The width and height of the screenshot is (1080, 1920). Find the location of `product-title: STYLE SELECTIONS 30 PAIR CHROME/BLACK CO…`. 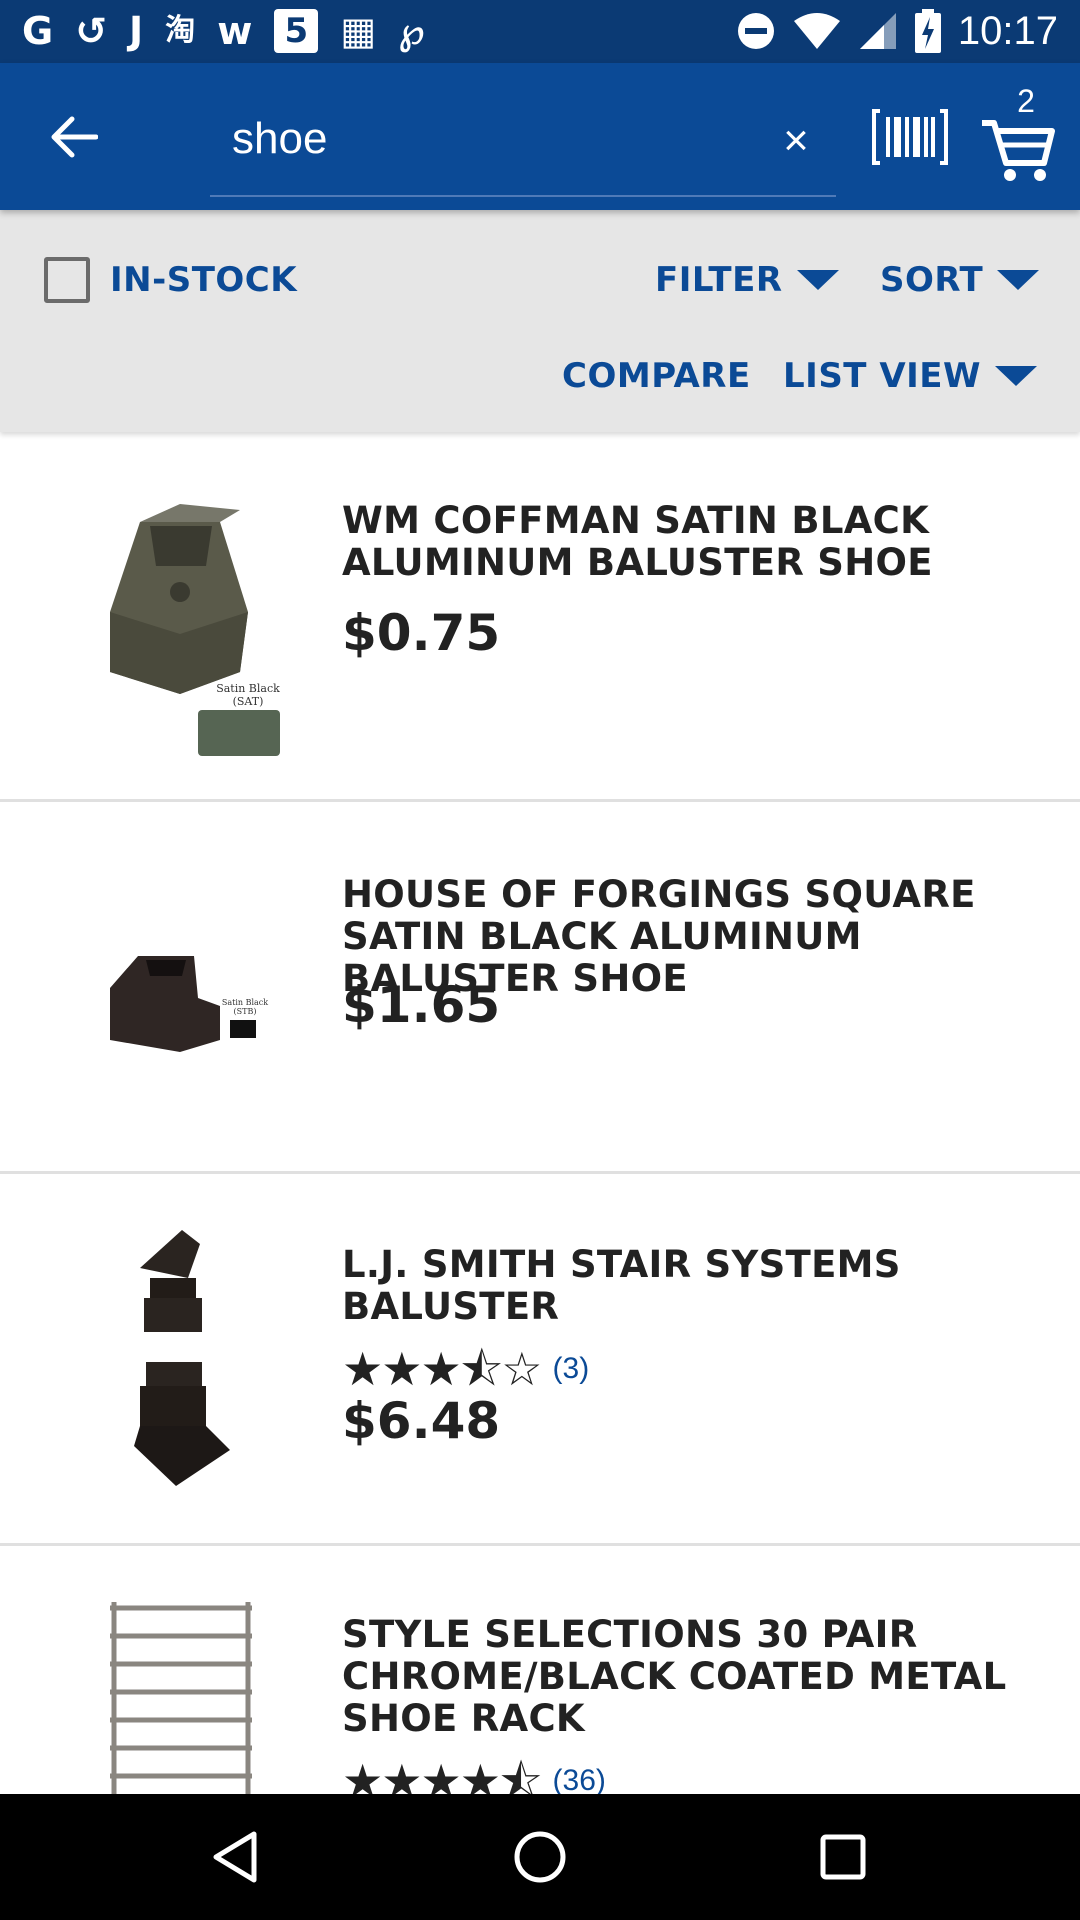

product-title: STYLE SELECTIONS 30 PAIR CHROME/BLACK CO… is located at coordinates (692, 1677).